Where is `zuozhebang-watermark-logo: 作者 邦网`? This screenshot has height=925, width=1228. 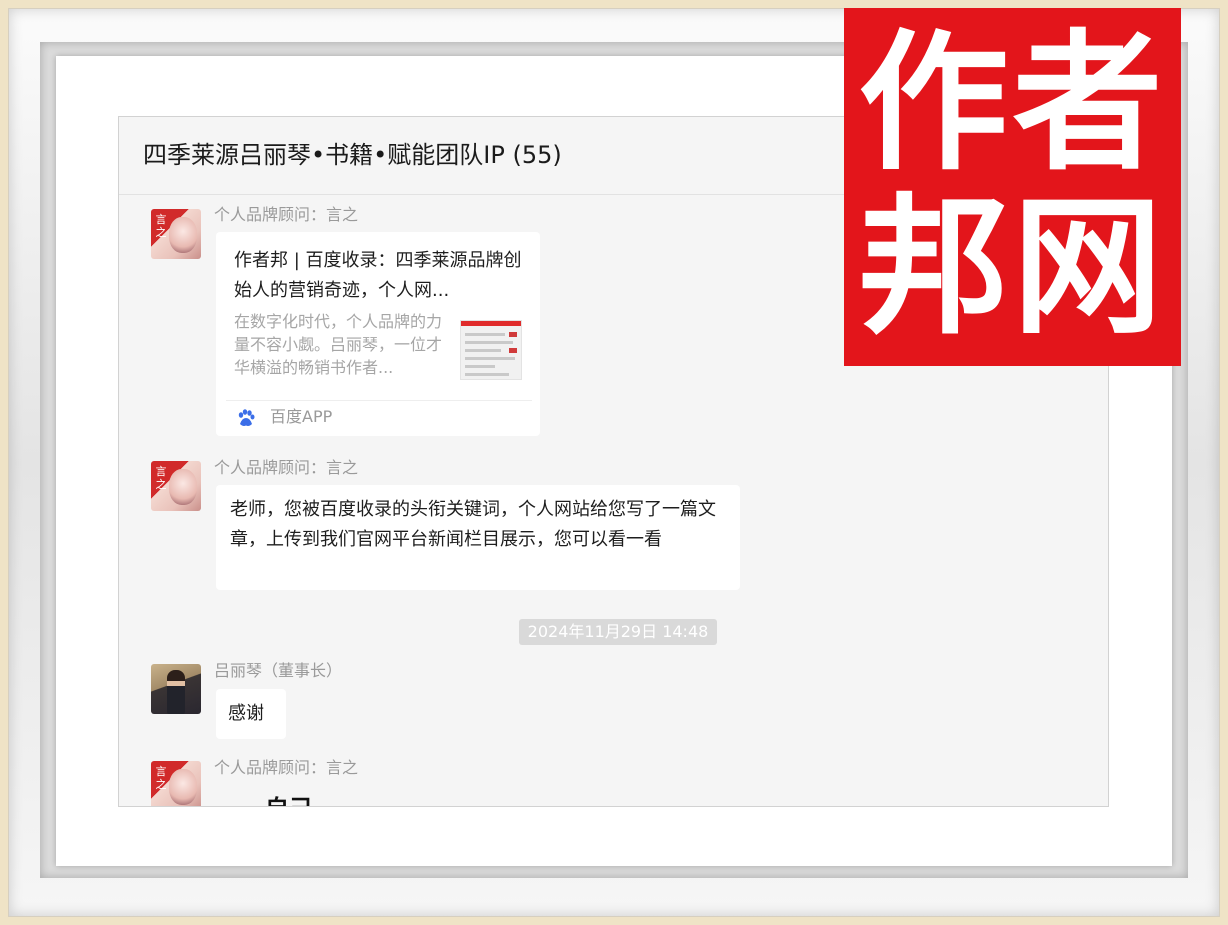 zuozhebang-watermark-logo: 作者 邦网 is located at coordinates (1012, 187).